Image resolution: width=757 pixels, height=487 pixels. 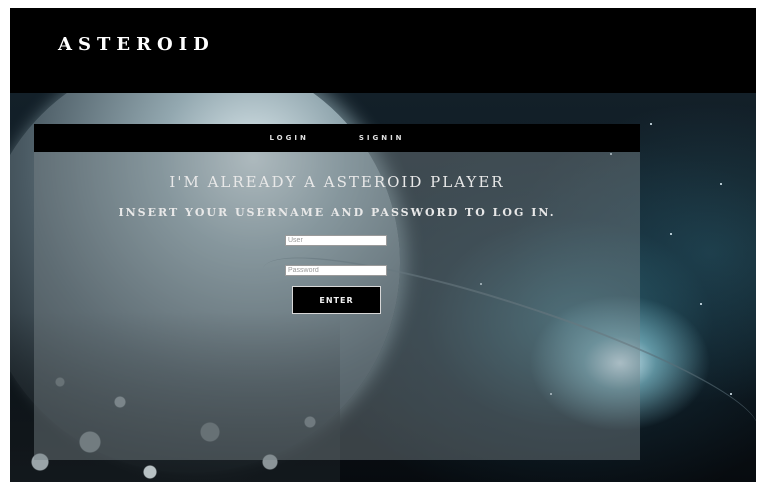 I want to click on password-input, so click(x=336, y=270).